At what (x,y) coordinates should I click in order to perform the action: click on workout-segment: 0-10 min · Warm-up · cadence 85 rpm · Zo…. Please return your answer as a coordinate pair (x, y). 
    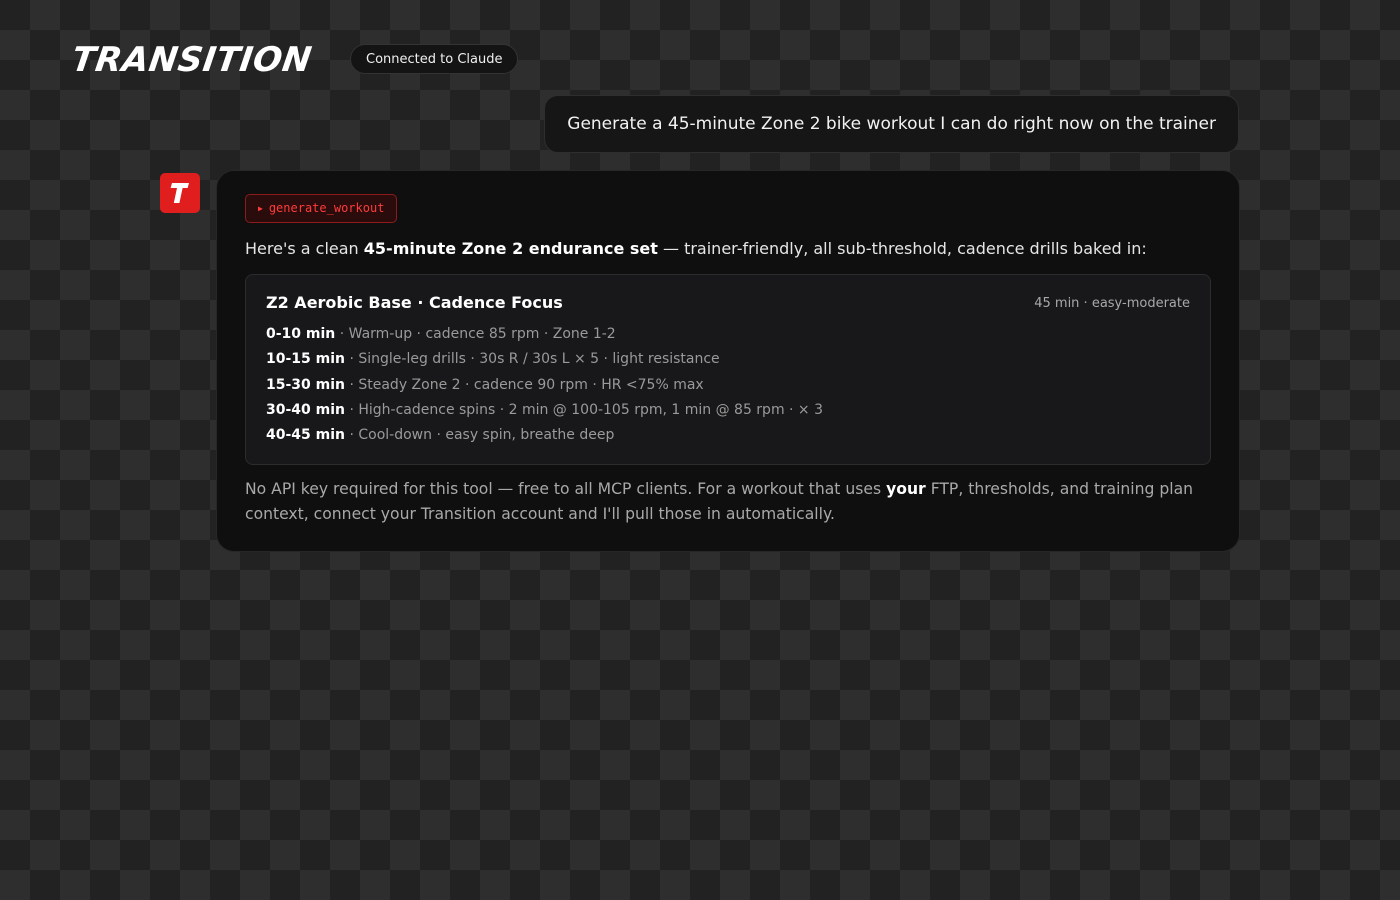
    Looking at the image, I should click on (544, 334).